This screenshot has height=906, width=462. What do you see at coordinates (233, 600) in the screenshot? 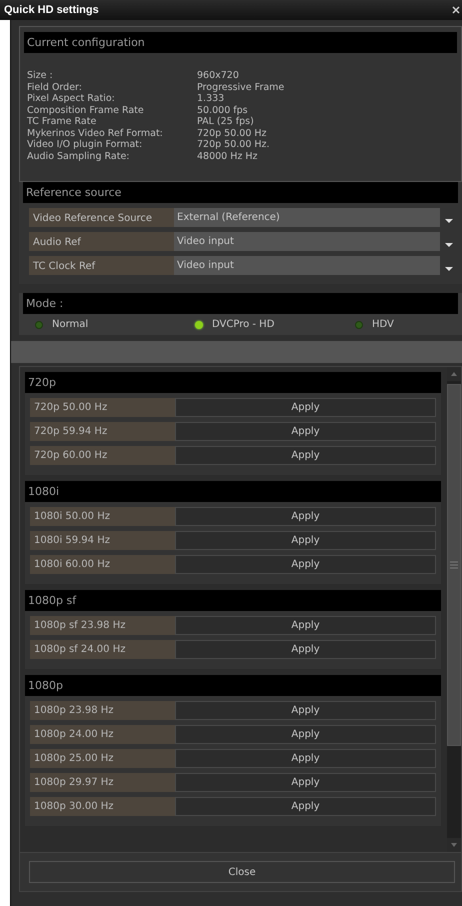
I see `section-header: 1080p sf` at bounding box center [233, 600].